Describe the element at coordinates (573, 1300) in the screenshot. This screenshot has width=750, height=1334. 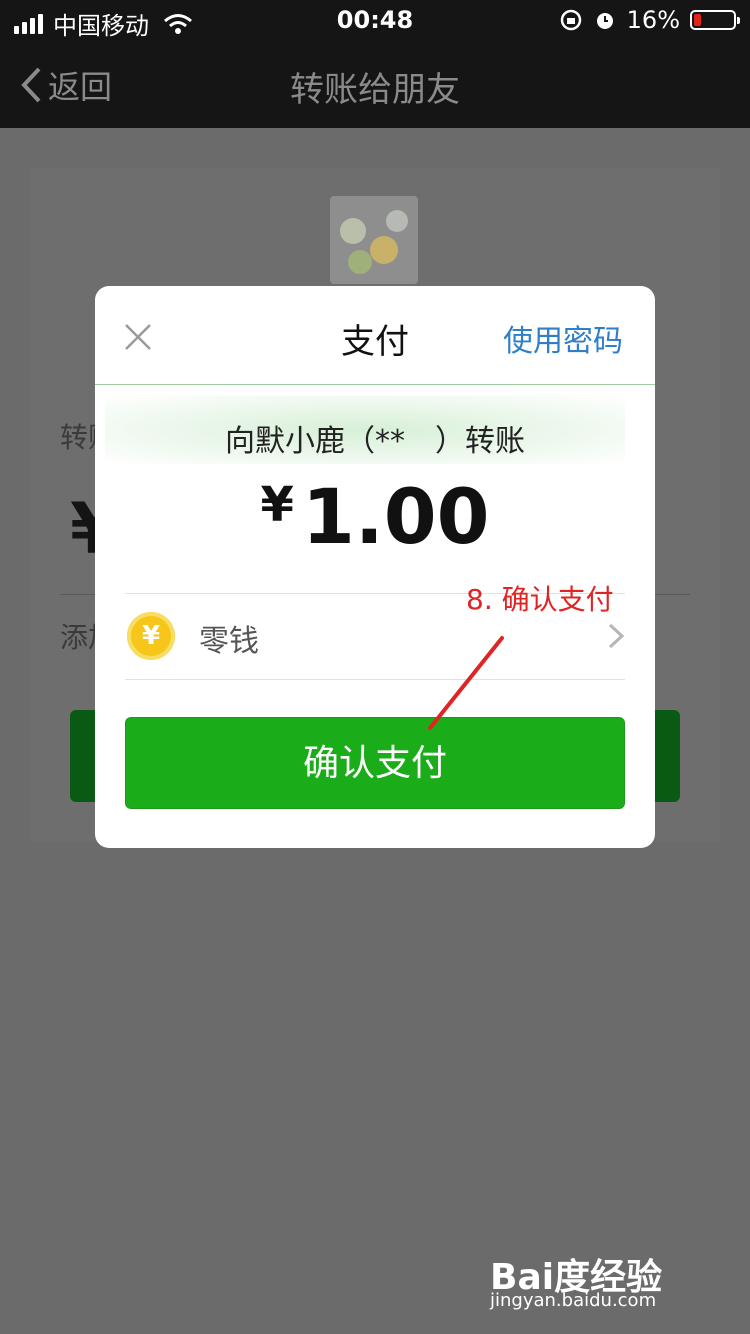
I see `watermark-url: jingyan.baidu.com` at that location.